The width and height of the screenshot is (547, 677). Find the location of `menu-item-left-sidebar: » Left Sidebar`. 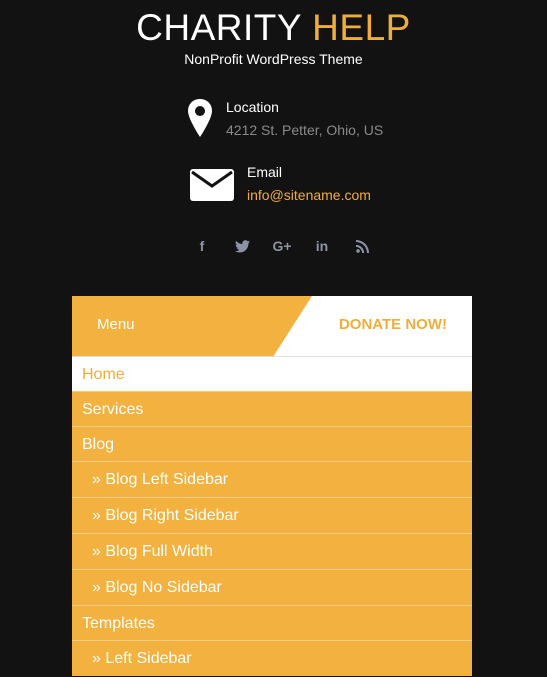

menu-item-left-sidebar: » Left Sidebar is located at coordinates (272, 658).